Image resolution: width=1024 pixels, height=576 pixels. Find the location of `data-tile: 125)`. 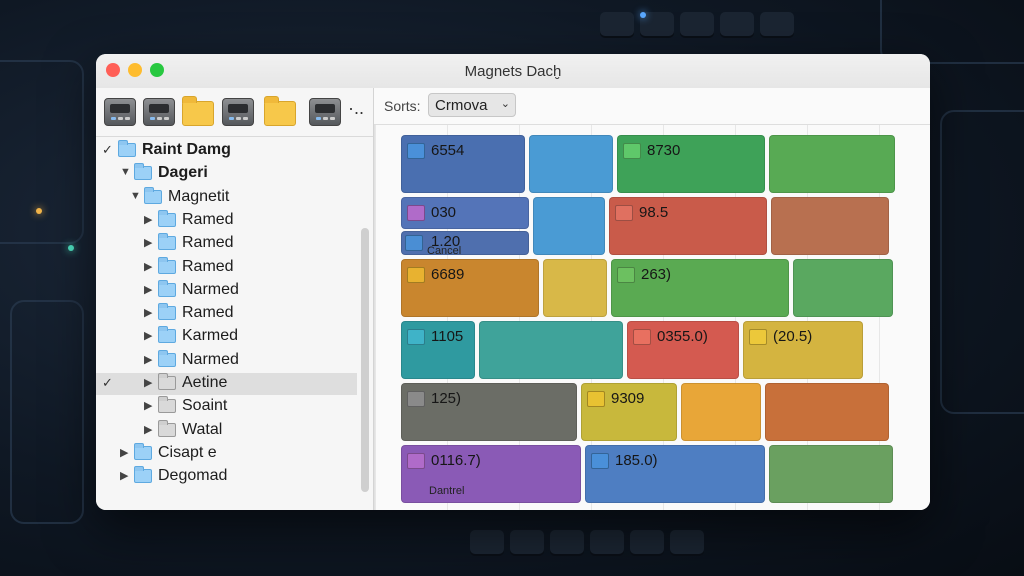

data-tile: 125) is located at coordinates (489, 412).